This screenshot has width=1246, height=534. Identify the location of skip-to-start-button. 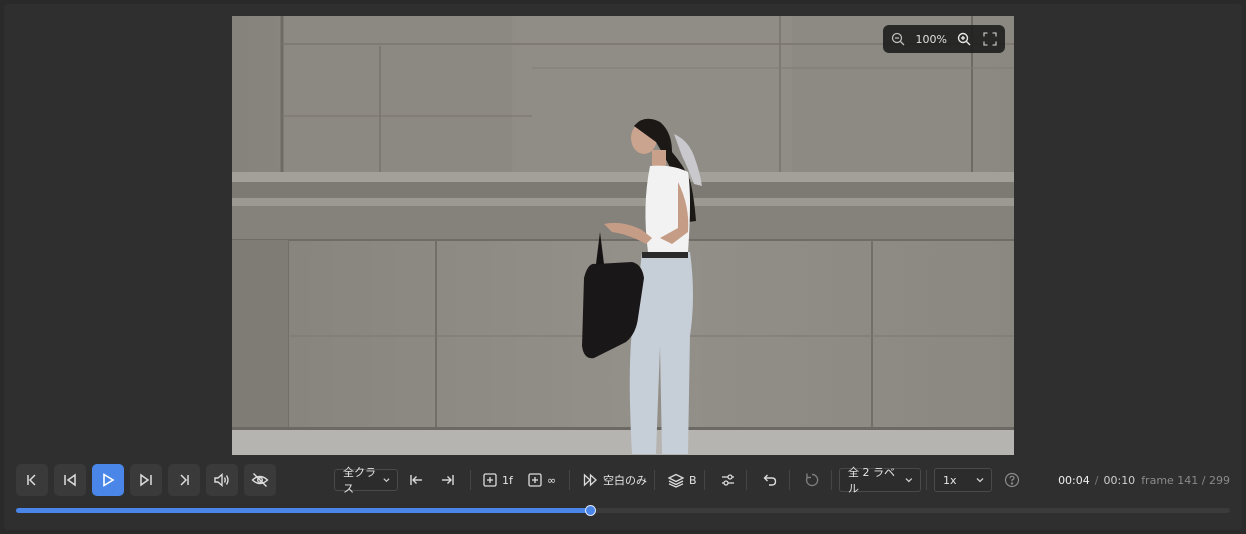
(32, 480).